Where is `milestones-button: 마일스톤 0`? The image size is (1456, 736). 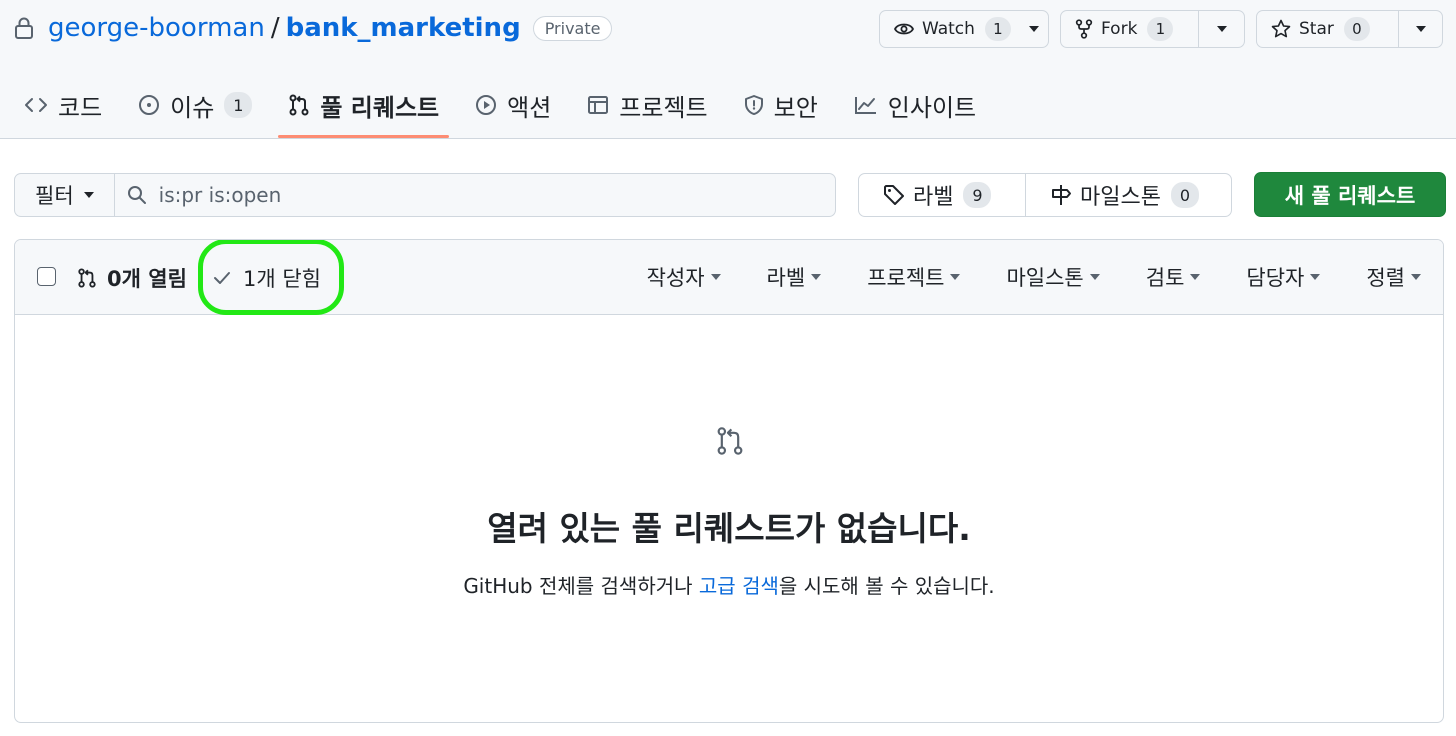 milestones-button: 마일스톤 0 is located at coordinates (1121, 195).